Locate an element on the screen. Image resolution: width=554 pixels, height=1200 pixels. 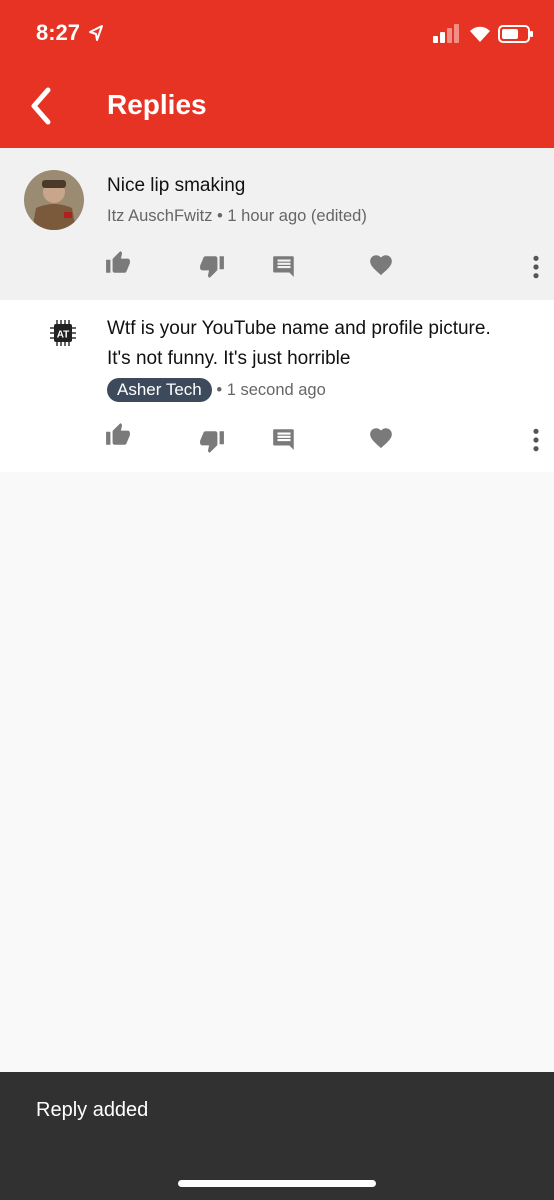
app-header: 8:27 Replies is located at coordinates (277, 74).